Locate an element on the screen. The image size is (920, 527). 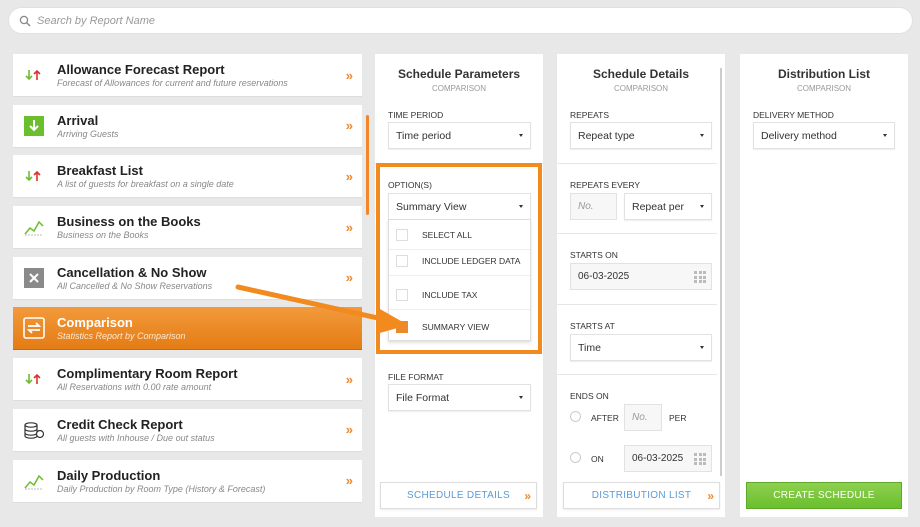
annotation-arrow-icon is located at coordinates (321, 309).